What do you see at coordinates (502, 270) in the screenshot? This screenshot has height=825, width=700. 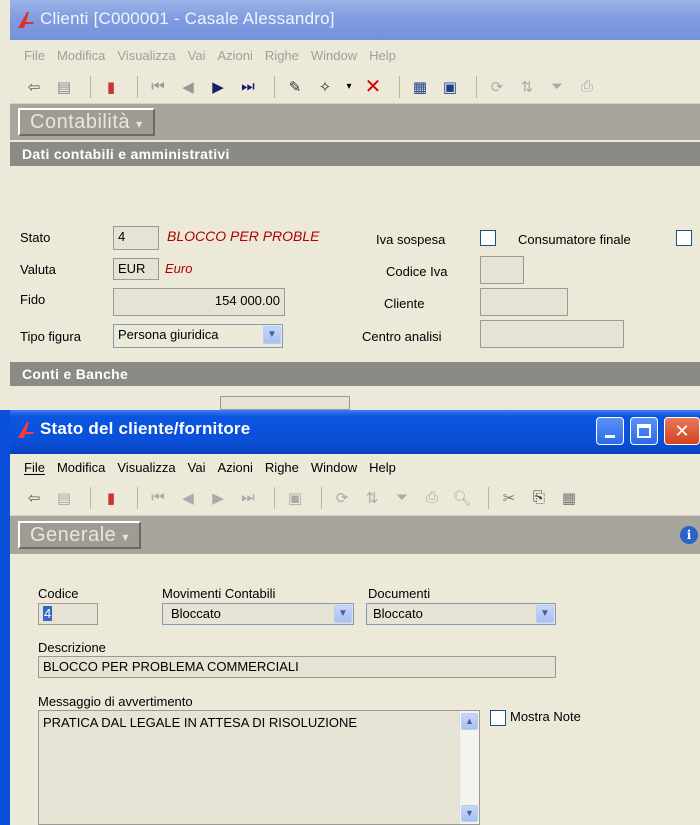 I see `codice-iva-field` at bounding box center [502, 270].